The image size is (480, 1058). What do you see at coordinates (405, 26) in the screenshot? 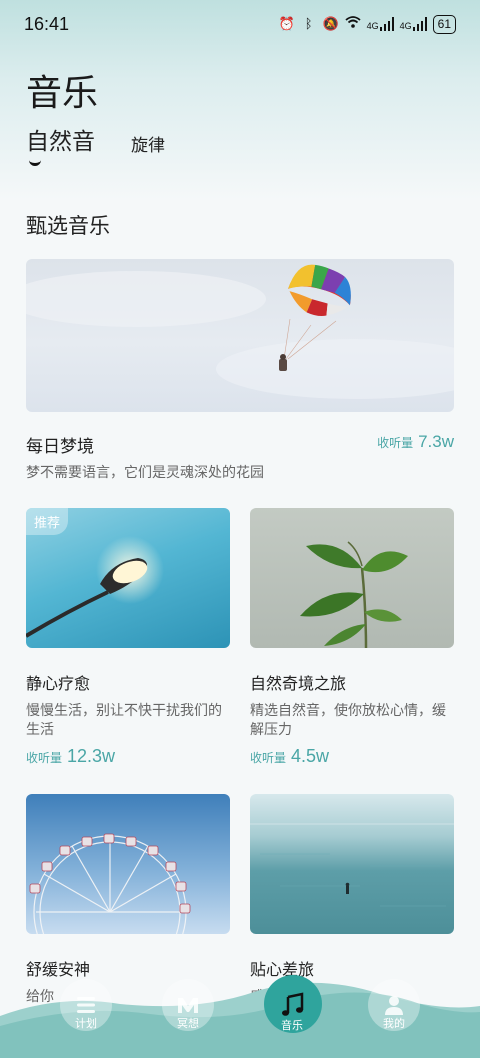
I see `network-label-2: 4G` at bounding box center [405, 26].